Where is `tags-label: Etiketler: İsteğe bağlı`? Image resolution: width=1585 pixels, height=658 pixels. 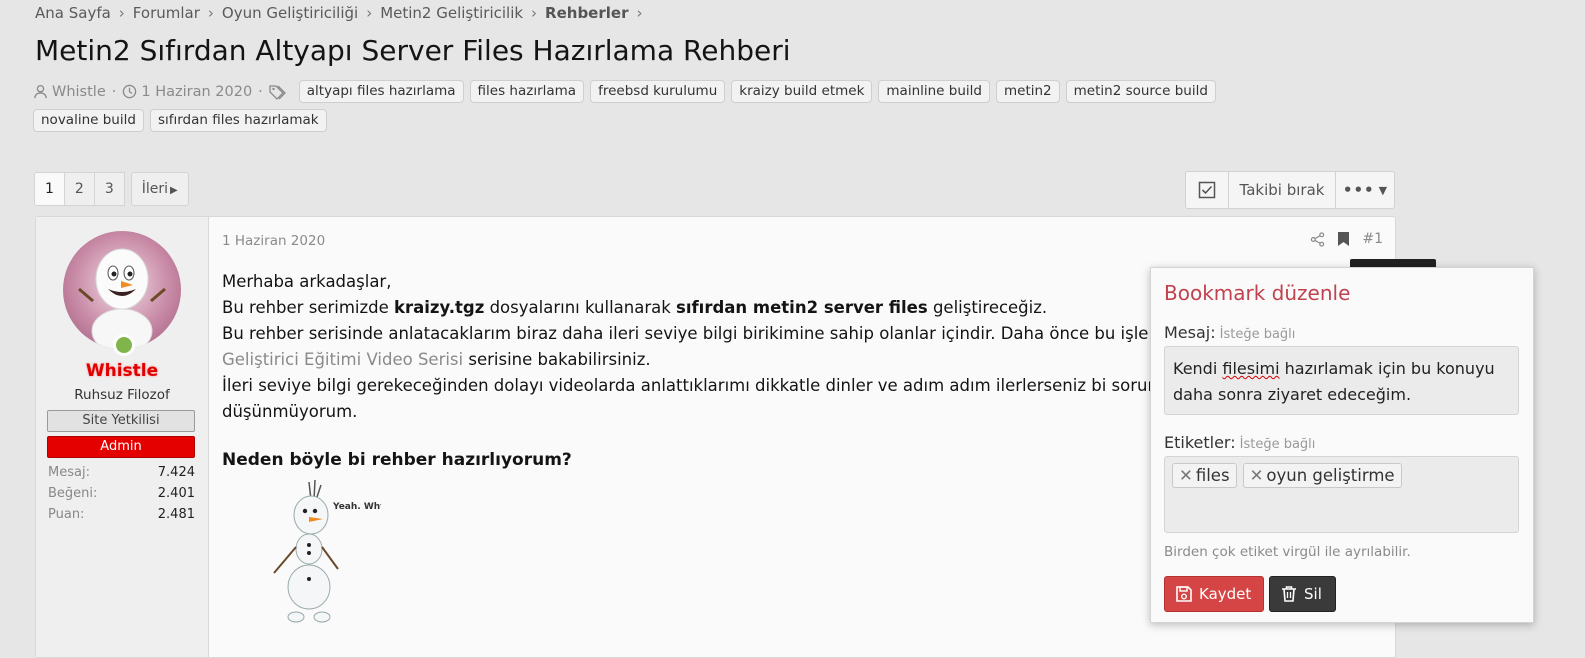 tags-label: Etiketler: İsteğe bağlı is located at coordinates (1239, 442).